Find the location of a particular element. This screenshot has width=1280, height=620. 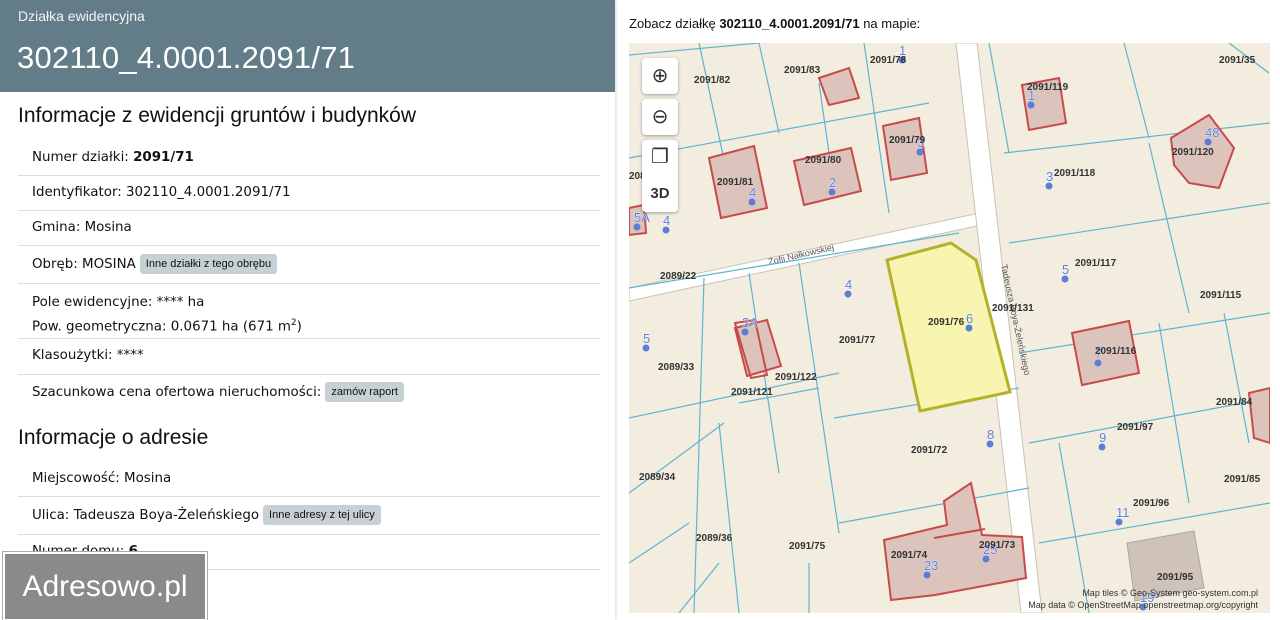

house-pin: 6 is located at coordinates (969, 321).